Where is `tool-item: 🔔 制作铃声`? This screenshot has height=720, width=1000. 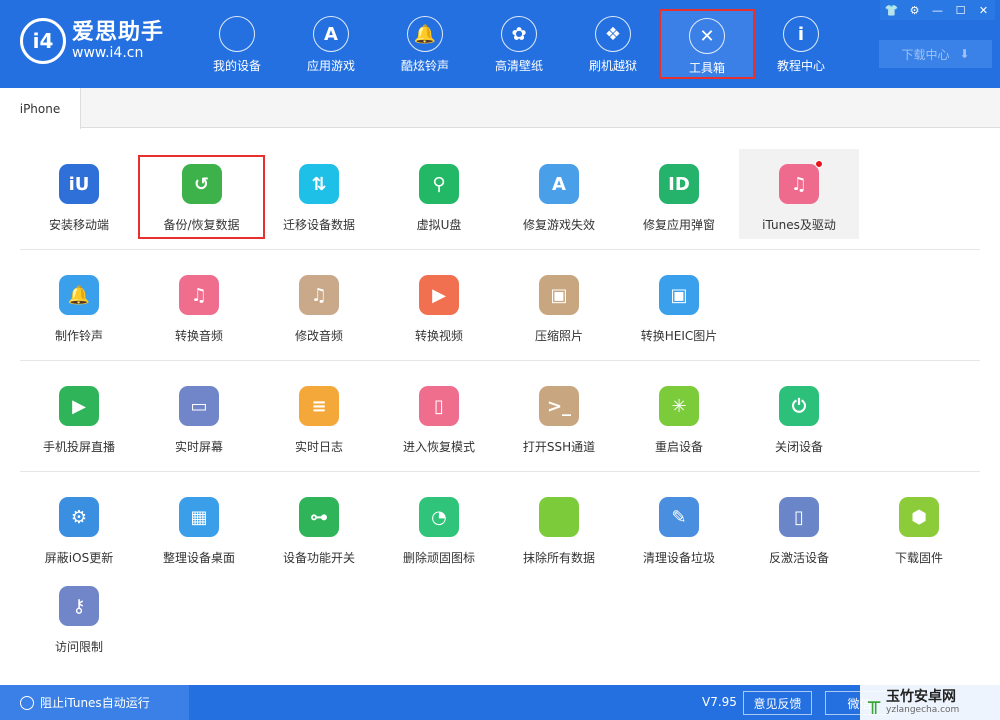
tool-item: 🔔 制作铃声 is located at coordinates (79, 305).